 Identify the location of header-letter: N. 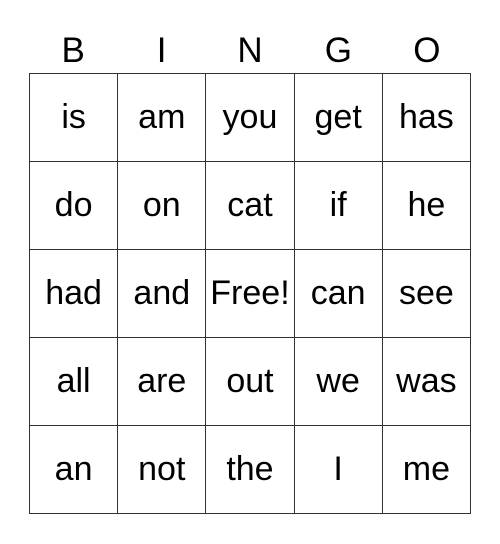
(250, 50).